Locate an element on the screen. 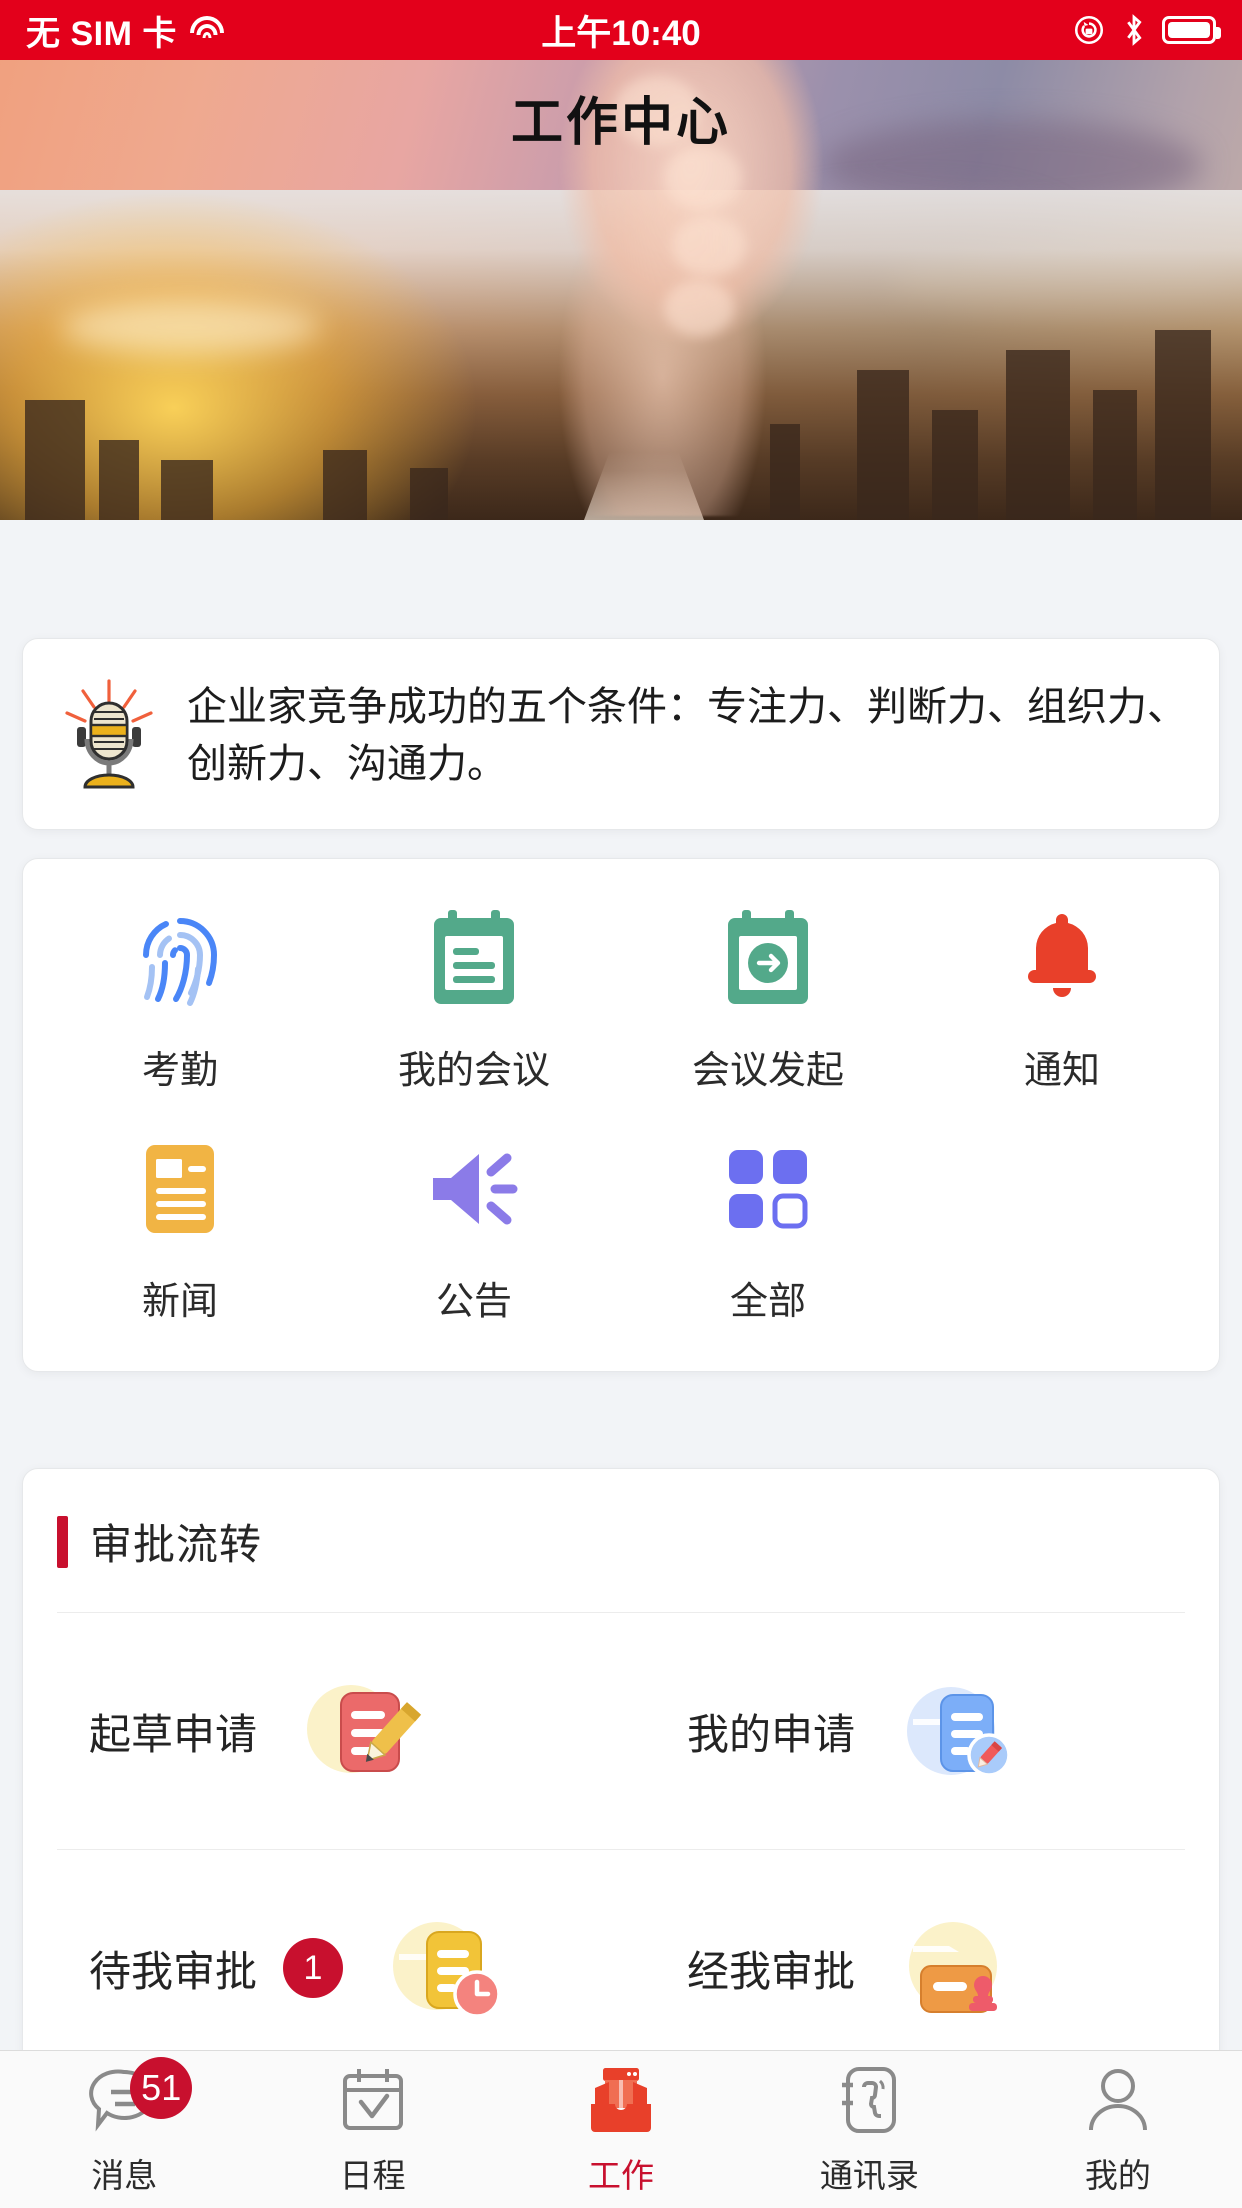 The image size is (1242, 2208). status-badge: 1 is located at coordinates (313, 1968).